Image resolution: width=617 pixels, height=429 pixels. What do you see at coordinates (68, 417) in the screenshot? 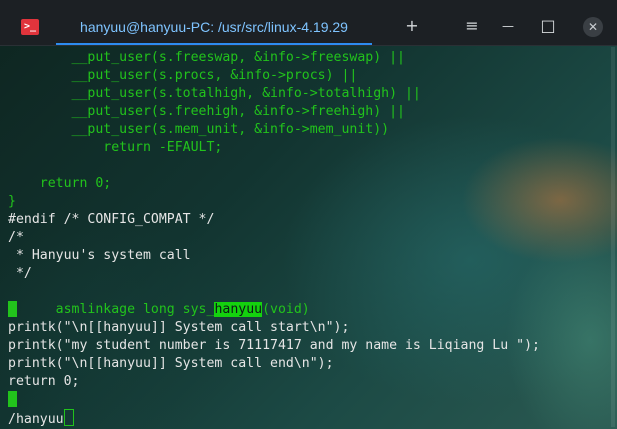
I see `text-cursor` at bounding box center [68, 417].